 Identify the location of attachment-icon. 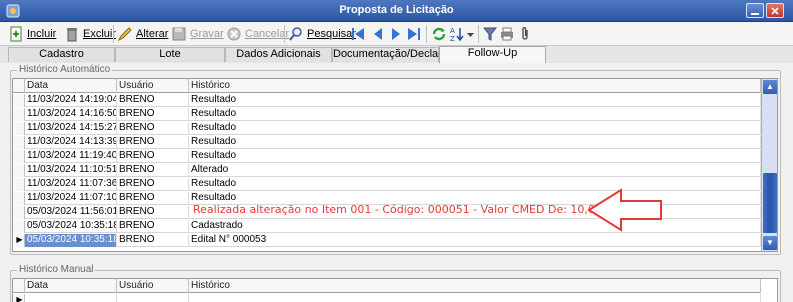
(525, 34).